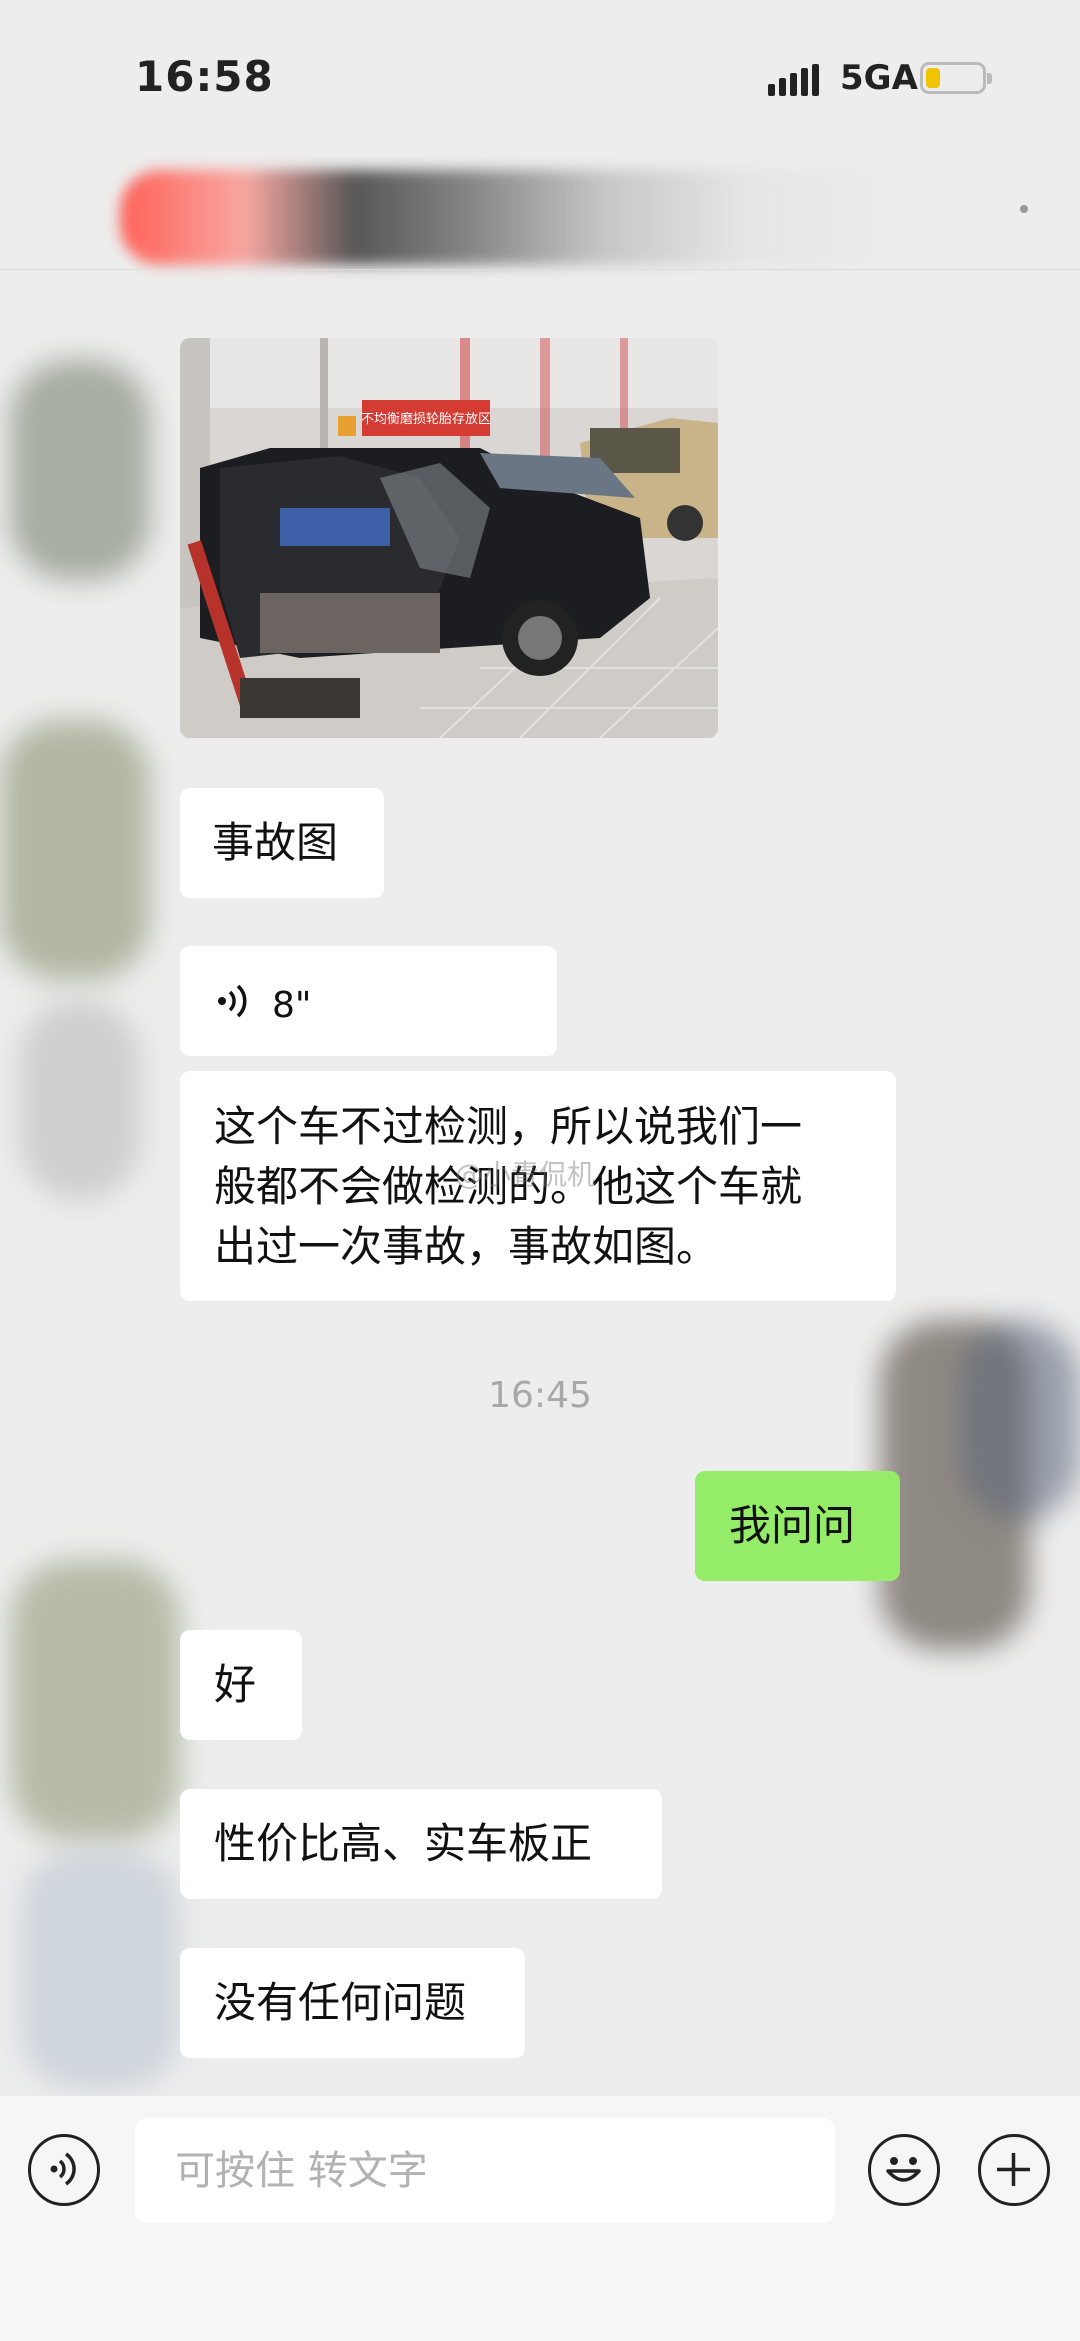 Image resolution: width=1080 pixels, height=2341 pixels. I want to click on emoji-icon, so click(903, 2169).